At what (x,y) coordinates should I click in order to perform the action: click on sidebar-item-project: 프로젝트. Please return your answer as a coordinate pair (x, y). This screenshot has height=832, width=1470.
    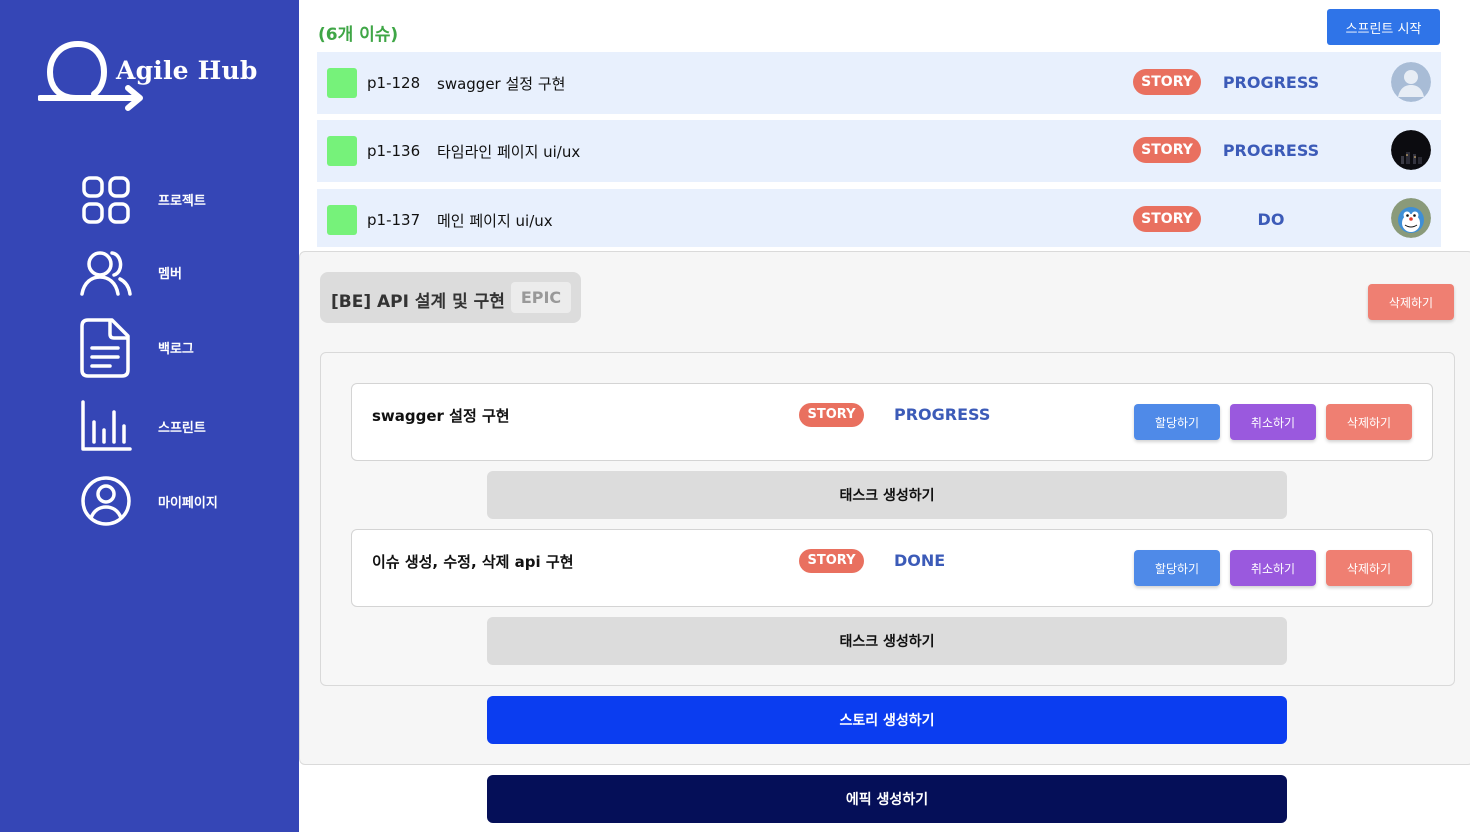
    Looking at the image, I should click on (178, 202).